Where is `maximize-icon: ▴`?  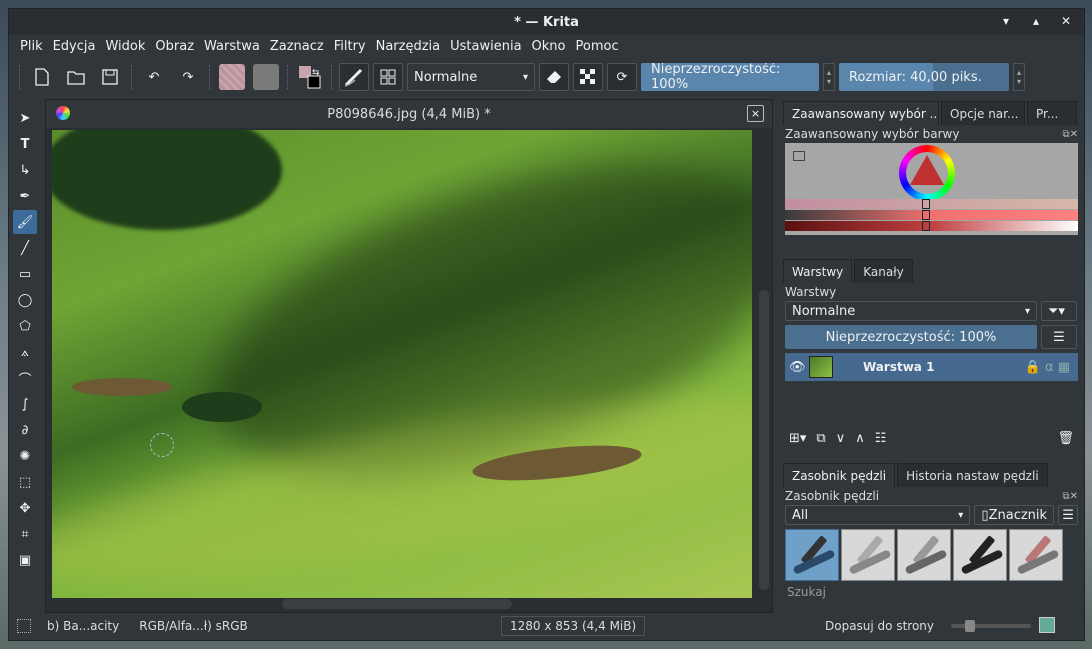 maximize-icon: ▴ is located at coordinates (1036, 21).